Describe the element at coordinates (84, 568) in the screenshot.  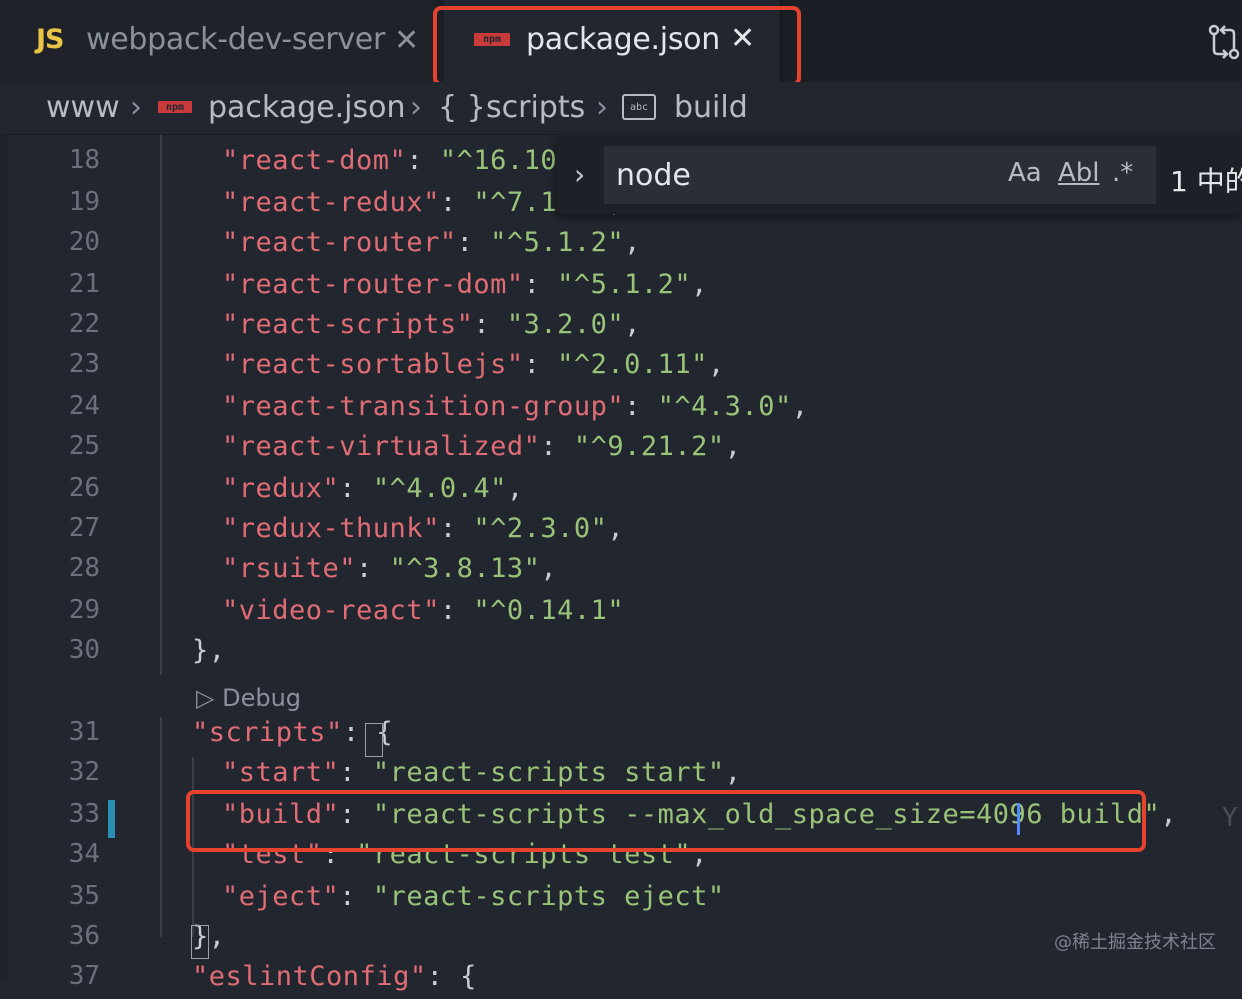
I see `line-number: 28` at that location.